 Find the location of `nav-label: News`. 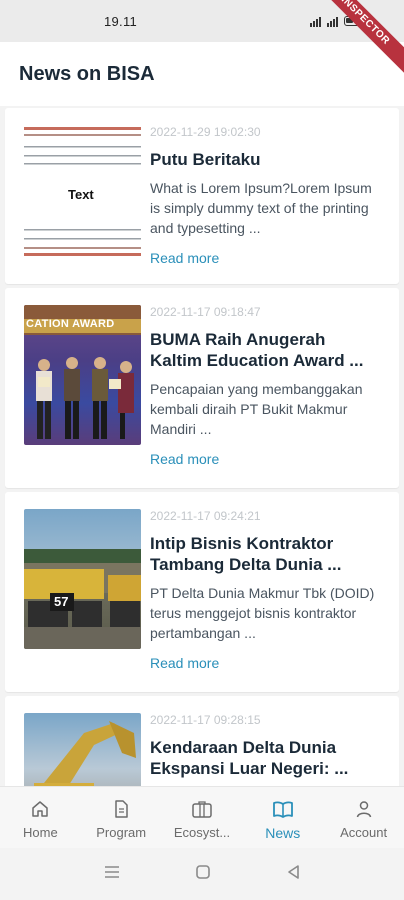

nav-label: News is located at coordinates (283, 833).